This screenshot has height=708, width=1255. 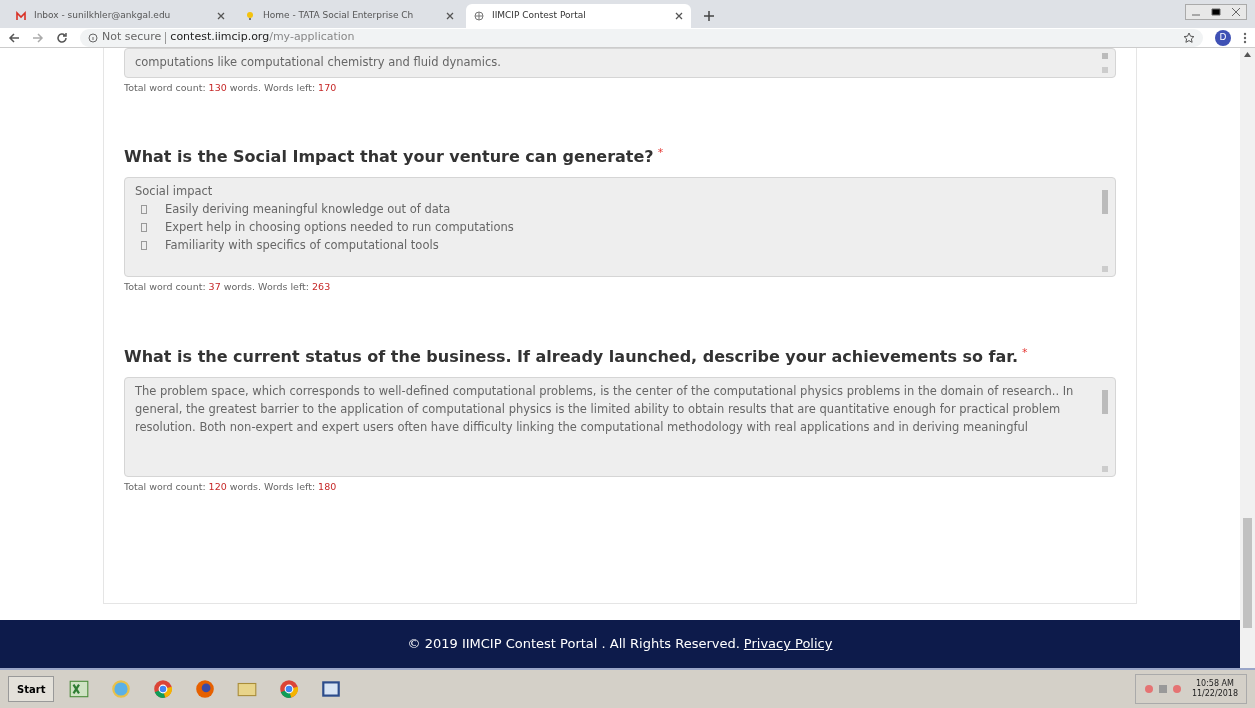 I want to click on firefox-icon, so click(x=205, y=689).